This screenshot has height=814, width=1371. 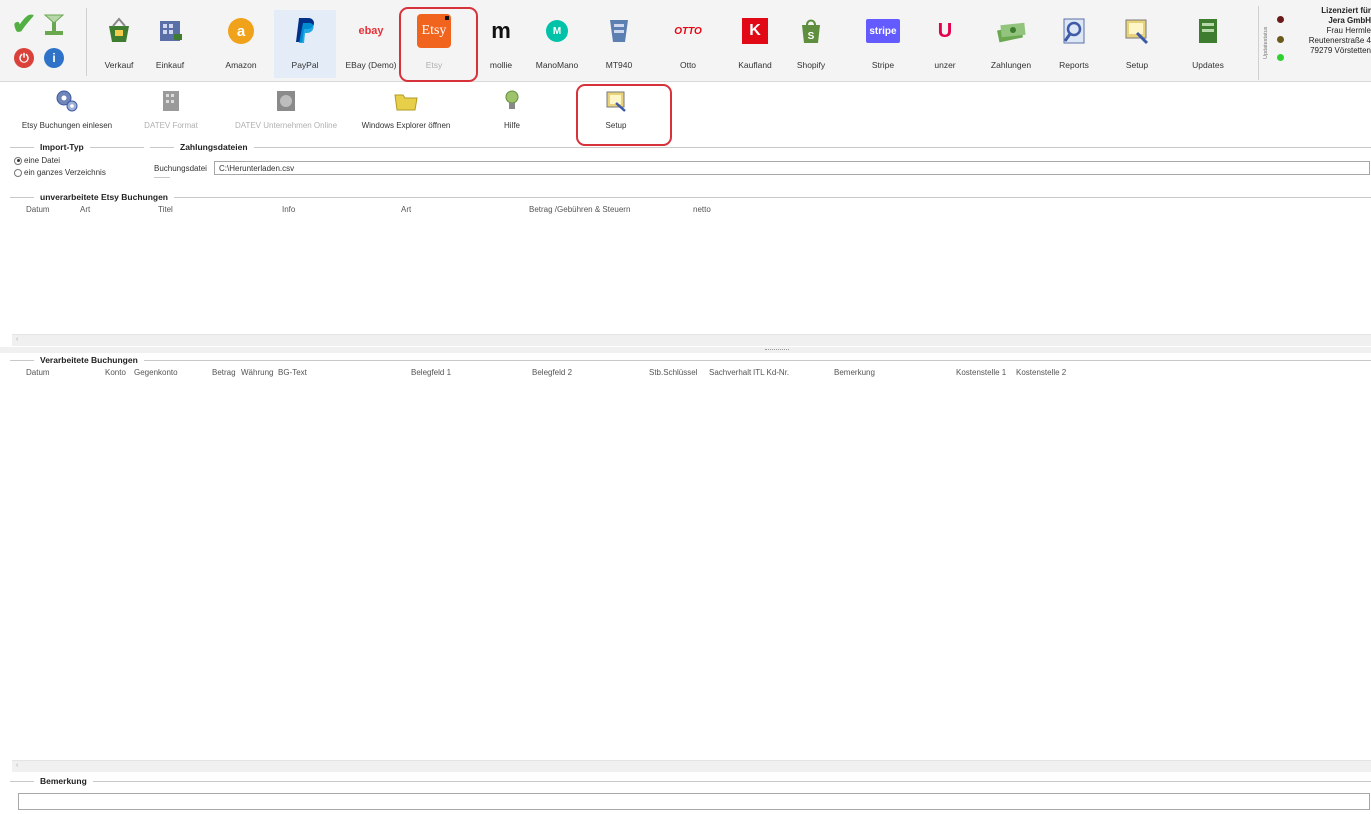 I want to click on toolbar-kaufland: K Kaufland, so click(x=755, y=43).